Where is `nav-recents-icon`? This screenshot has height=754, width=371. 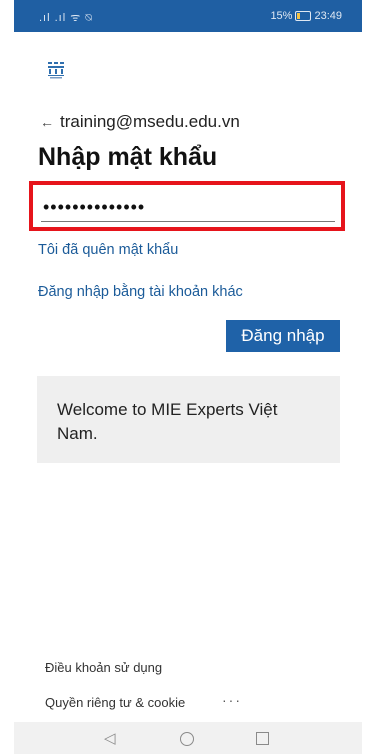 nav-recents-icon is located at coordinates (262, 738).